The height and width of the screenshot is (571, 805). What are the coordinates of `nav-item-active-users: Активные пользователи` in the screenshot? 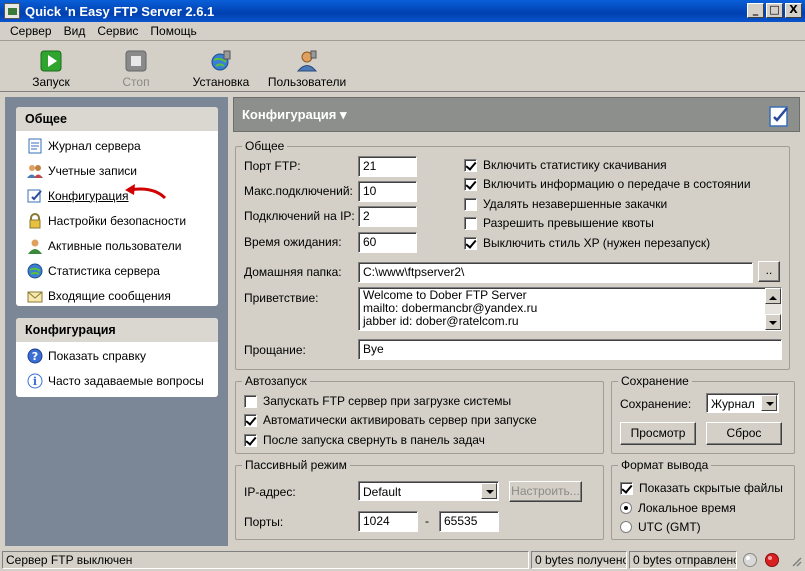 It's located at (117, 245).